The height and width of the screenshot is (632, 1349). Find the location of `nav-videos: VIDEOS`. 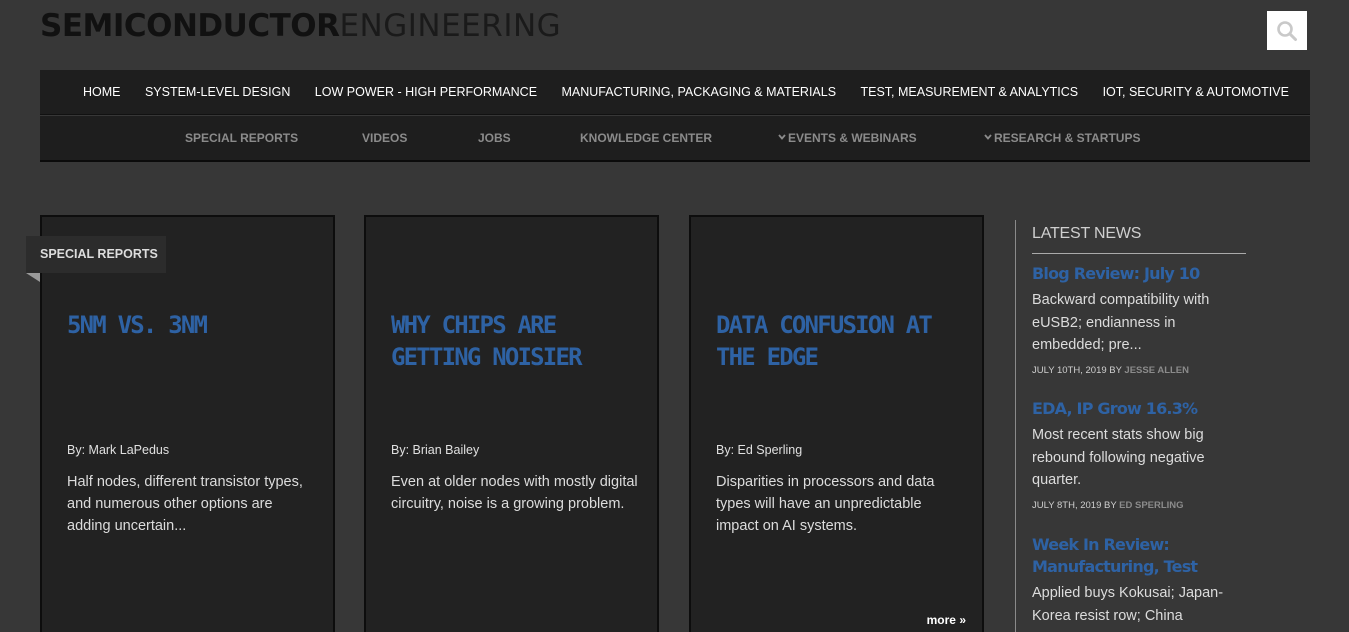

nav-videos: VIDEOS is located at coordinates (384, 138).